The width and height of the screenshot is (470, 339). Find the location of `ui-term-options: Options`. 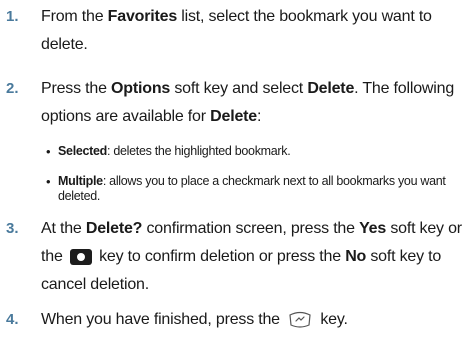

ui-term-options: Options is located at coordinates (141, 88).